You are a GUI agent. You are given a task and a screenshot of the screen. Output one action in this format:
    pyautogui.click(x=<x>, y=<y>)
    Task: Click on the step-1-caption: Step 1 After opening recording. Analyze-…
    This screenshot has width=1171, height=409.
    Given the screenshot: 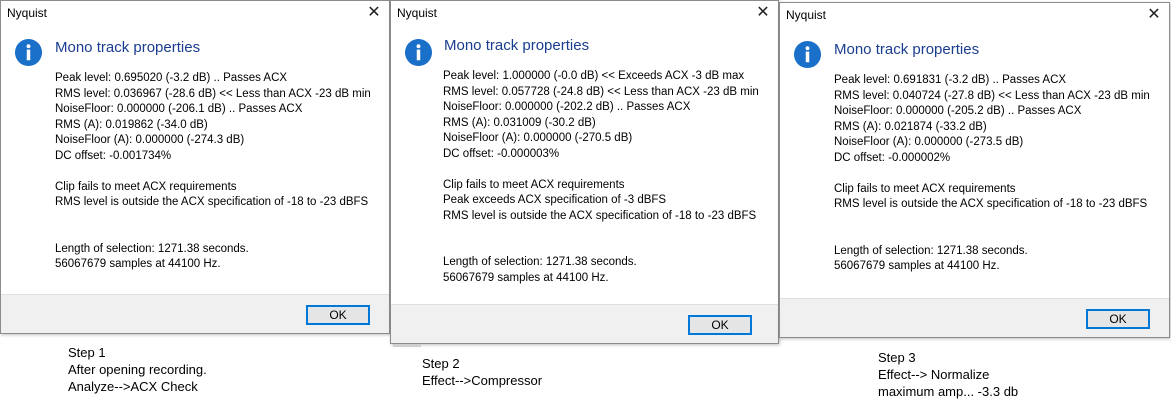 What is the action you would take?
    pyautogui.click(x=137, y=369)
    